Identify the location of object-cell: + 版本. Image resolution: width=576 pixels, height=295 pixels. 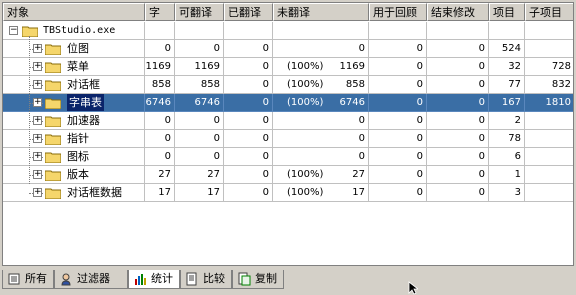
(74, 175).